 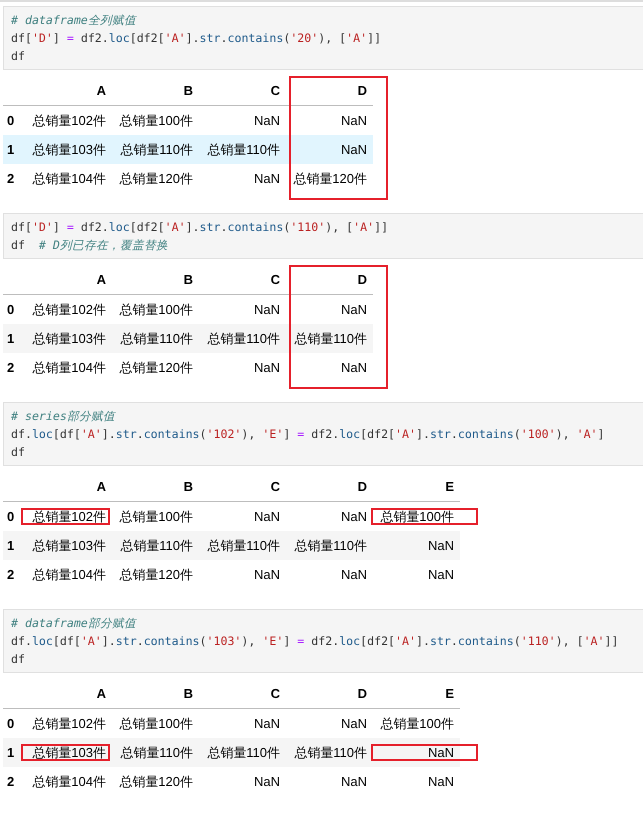 I want to click on code-cell: # series部分赋值 df.loc[df['A'].str.contains('102'), 'E'] = df2.loc[df2['A'].str.contains('100'), 'A'] df, so click(x=323, y=434).